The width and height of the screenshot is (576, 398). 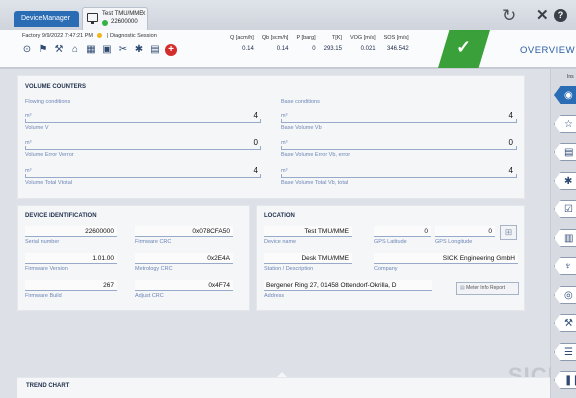 What do you see at coordinates (274, 296) in the screenshot?
I see `address-label: Address` at bounding box center [274, 296].